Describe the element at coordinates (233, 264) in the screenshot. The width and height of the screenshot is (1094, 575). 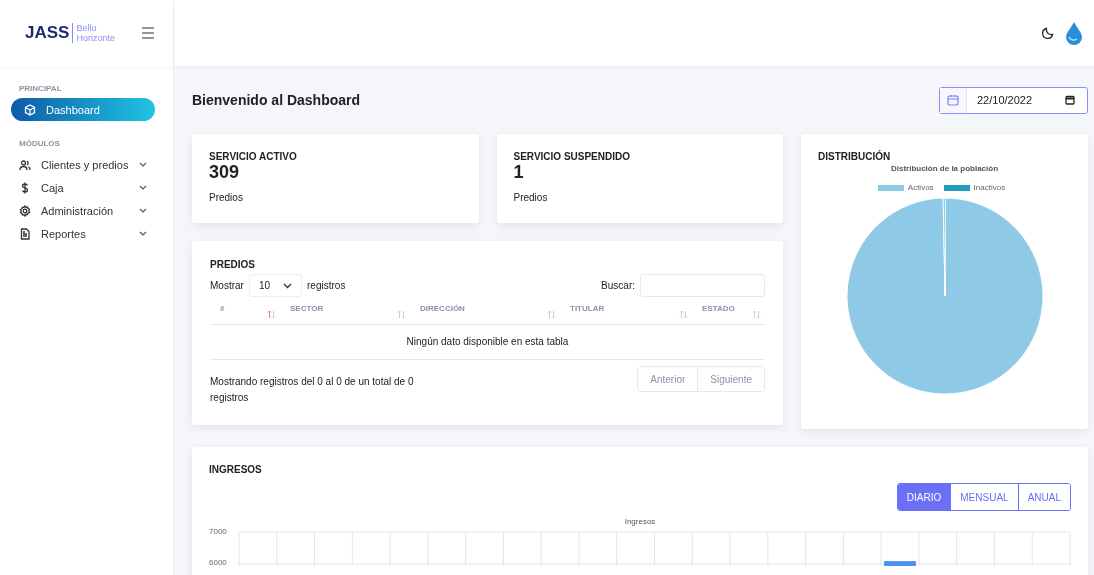
I see `card-title: PREDIOS` at that location.